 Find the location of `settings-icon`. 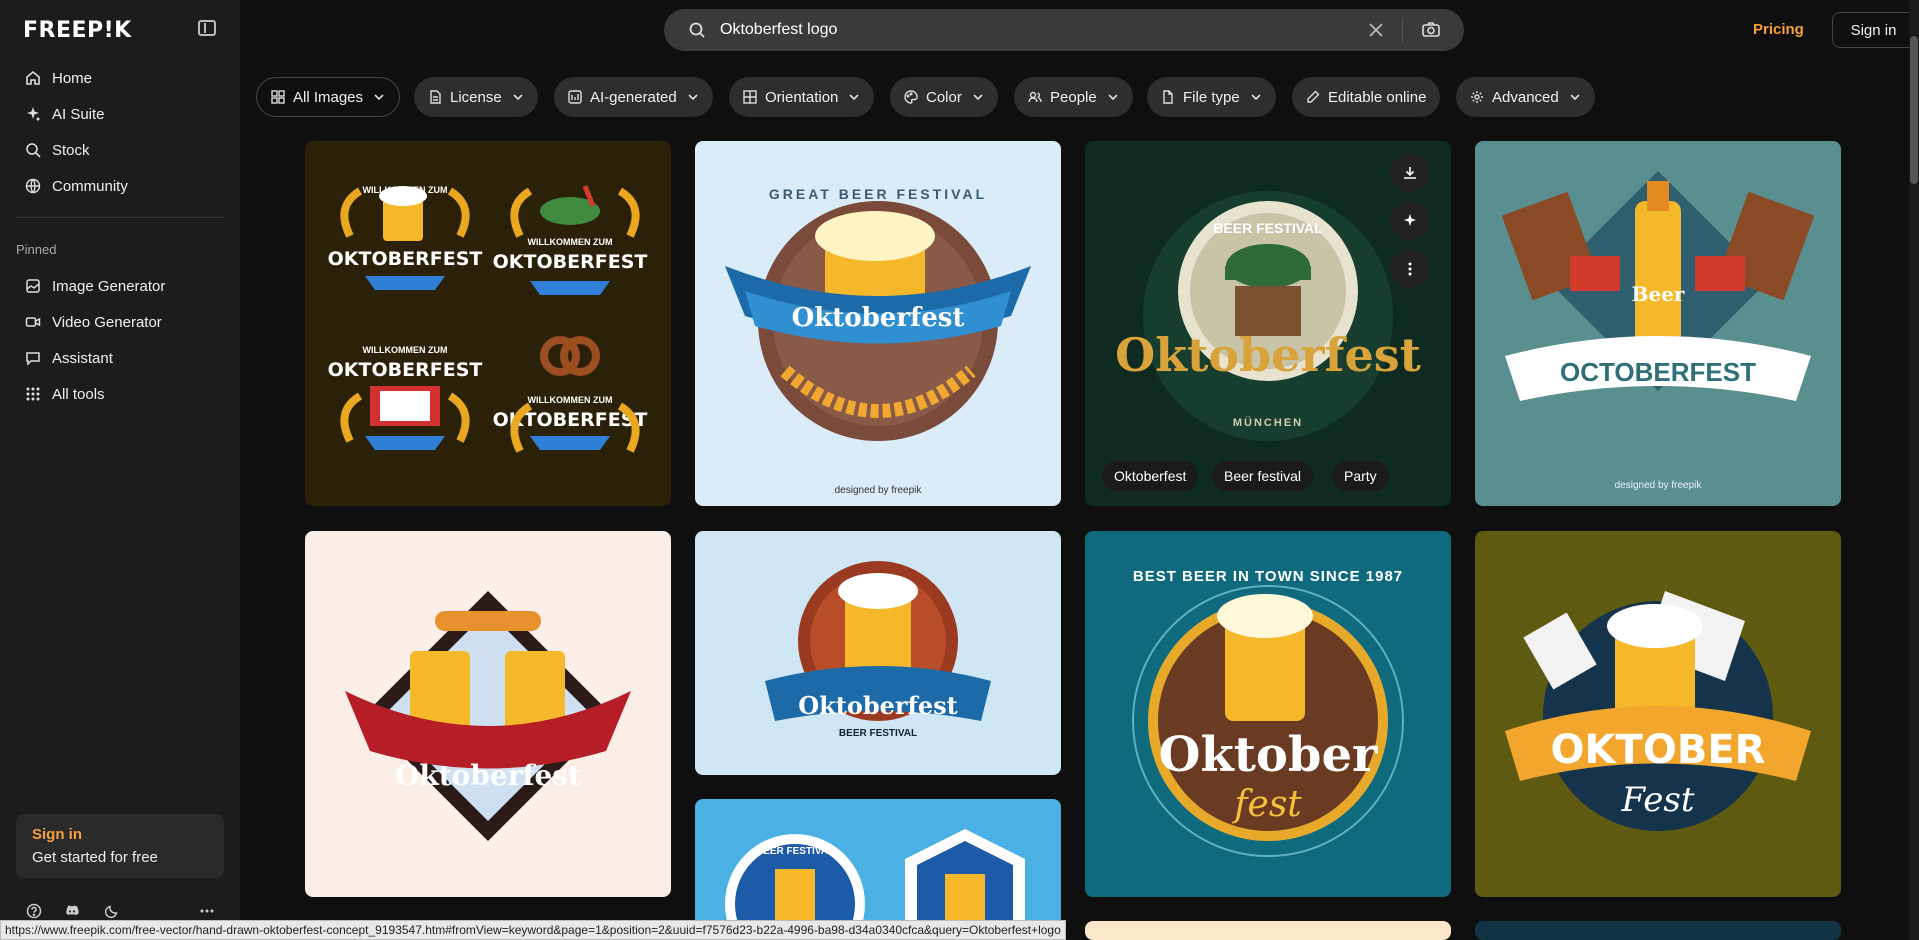

settings-icon is located at coordinates (1477, 97).